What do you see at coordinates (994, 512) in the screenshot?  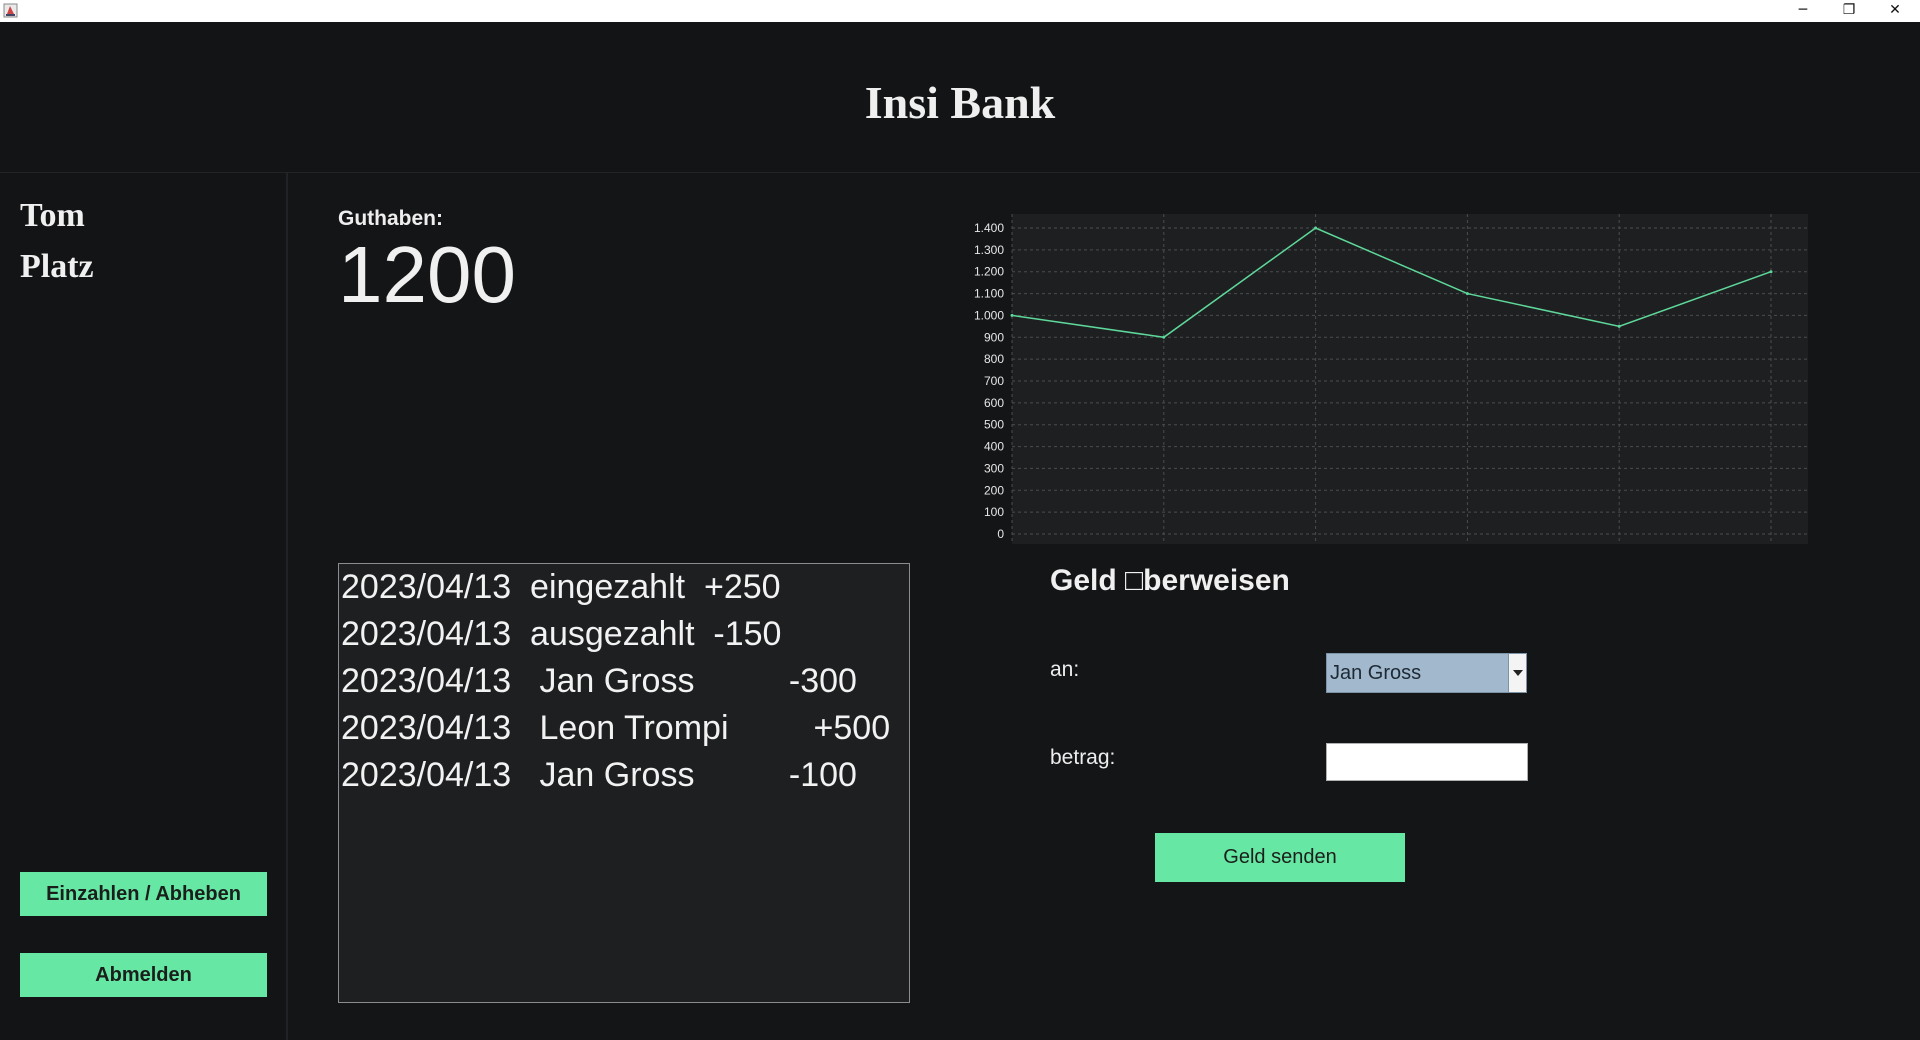 I see `chart-y-tick-label: 100` at bounding box center [994, 512].